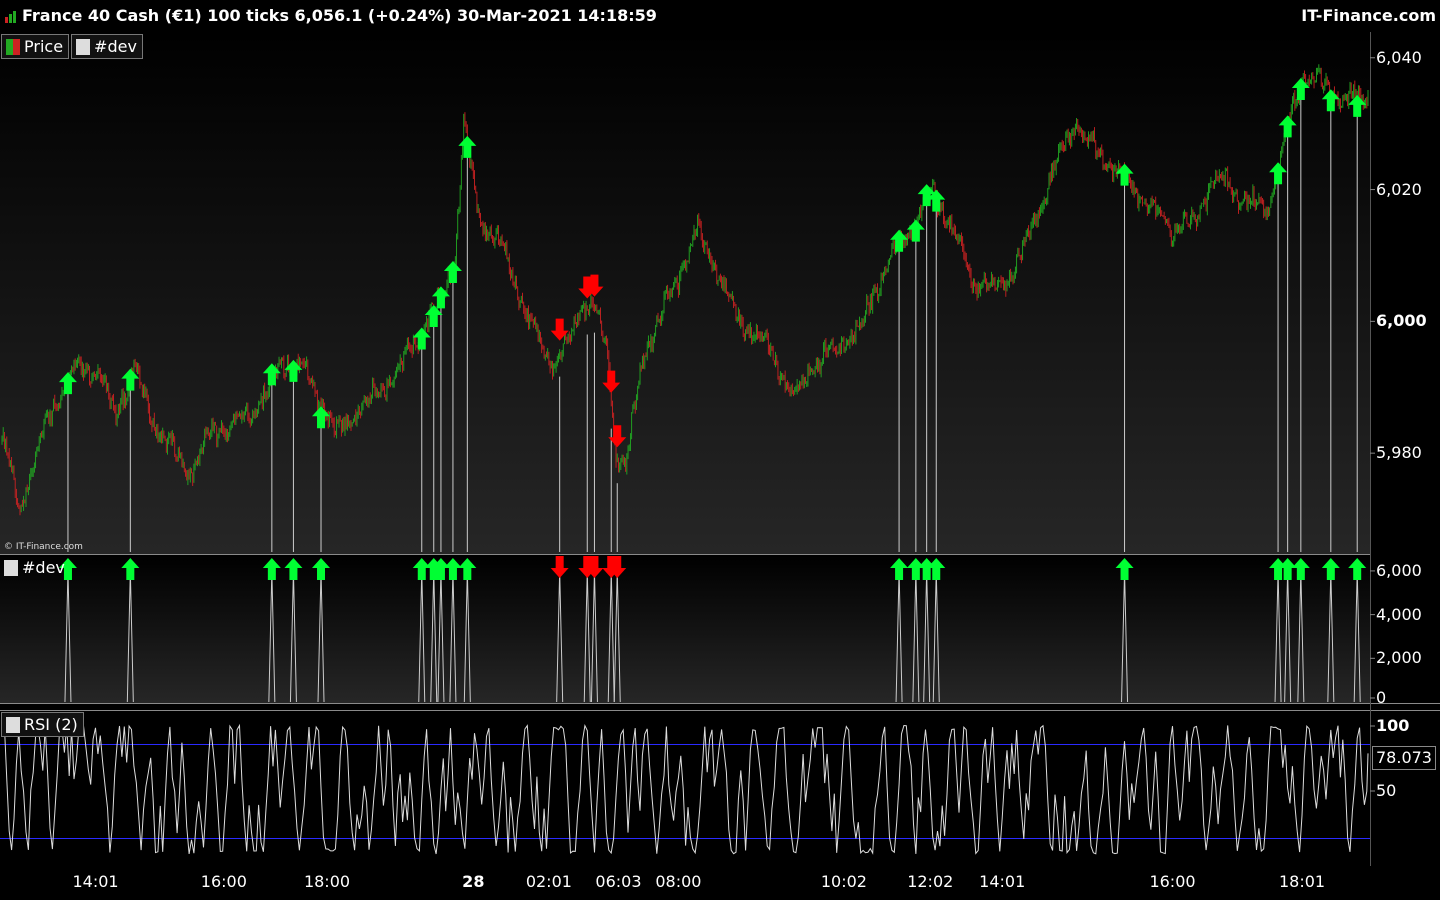 This screenshot has width=1440, height=900. I want to click on rsi-legend-label: RSI (2), so click(51, 724).